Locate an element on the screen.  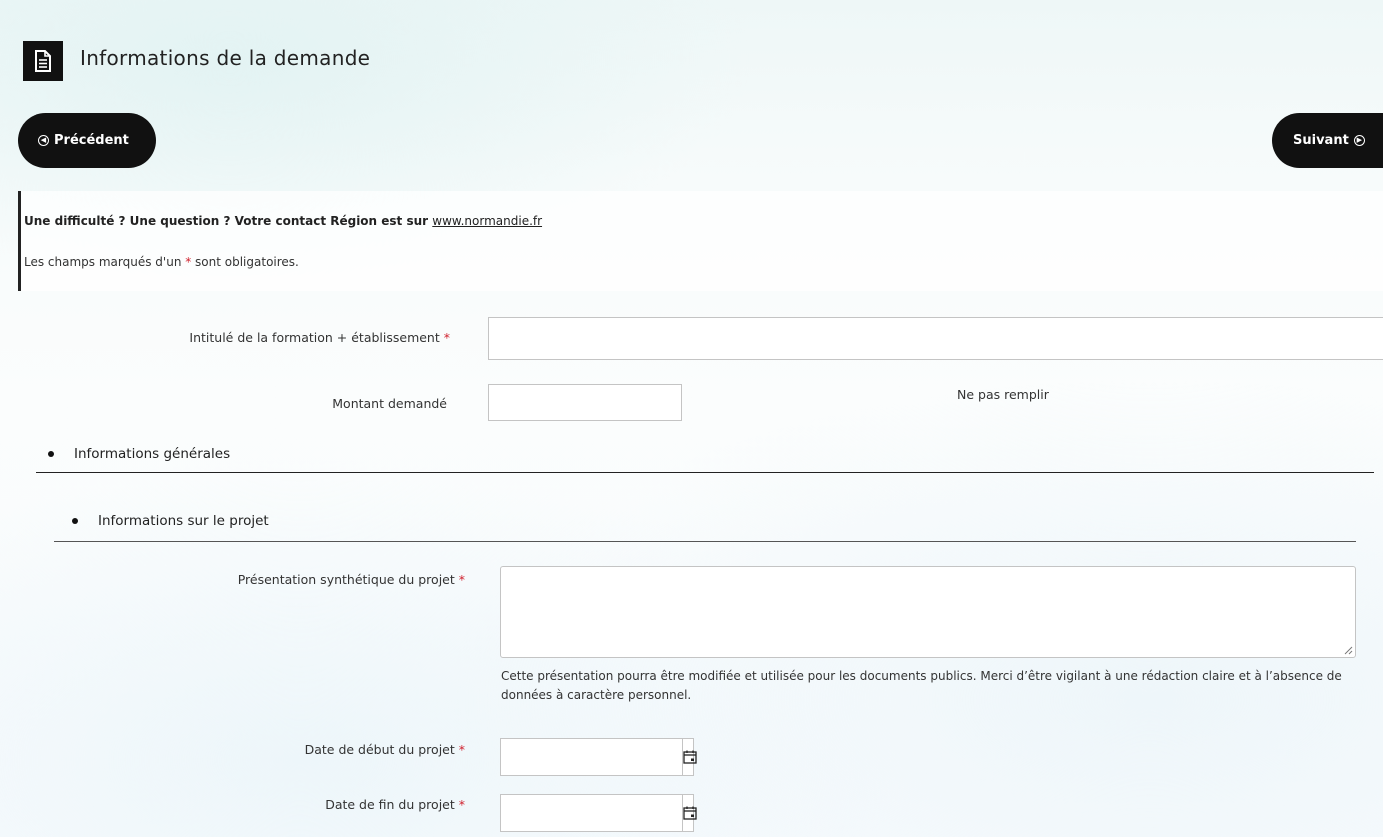
section-project-title: Informations sur le projet is located at coordinates (183, 521).